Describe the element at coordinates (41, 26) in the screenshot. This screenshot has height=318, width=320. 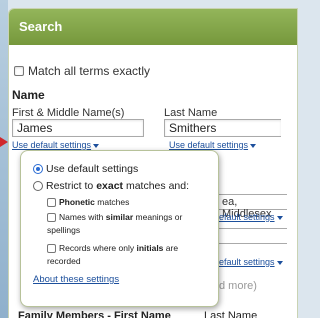
I see `panel-title: Search` at that location.